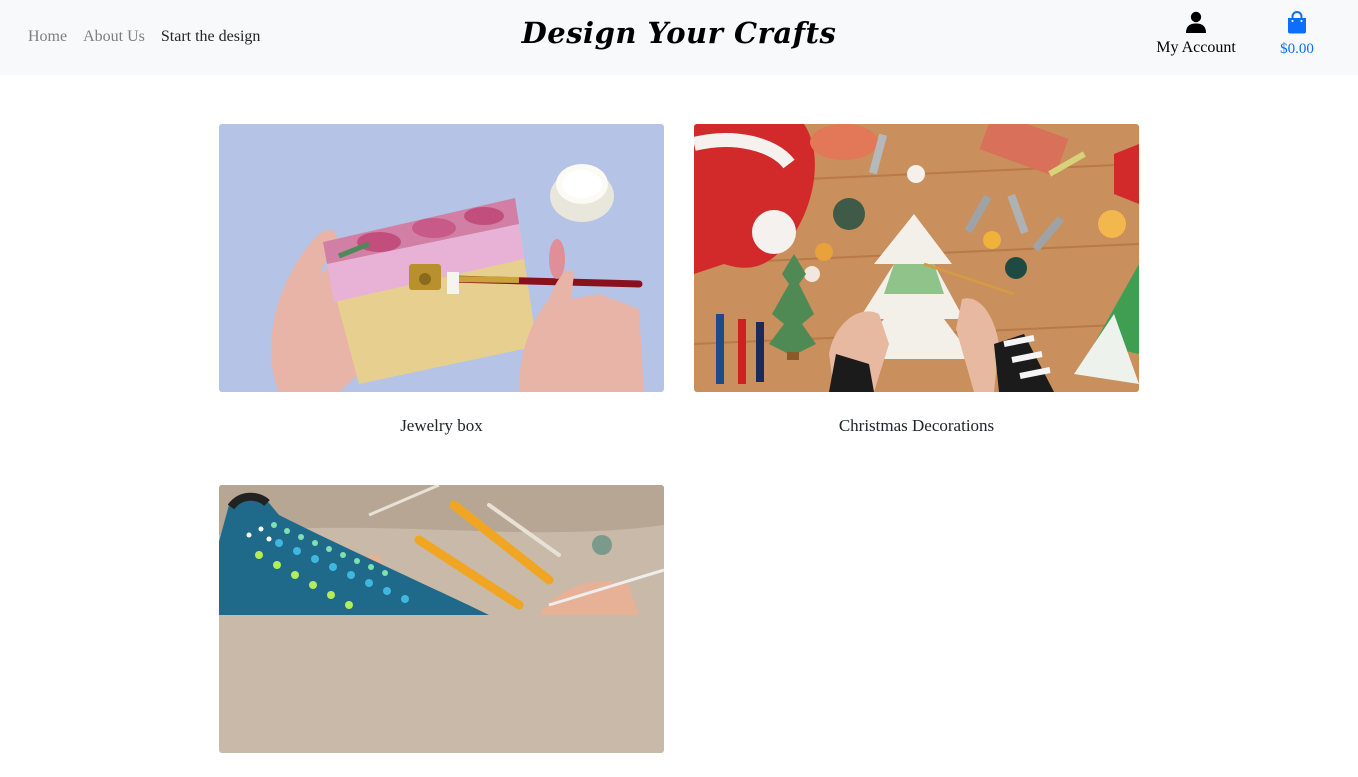  Describe the element at coordinates (679, 33) in the screenshot. I see `brand-logo: Design Your Crafts` at that location.